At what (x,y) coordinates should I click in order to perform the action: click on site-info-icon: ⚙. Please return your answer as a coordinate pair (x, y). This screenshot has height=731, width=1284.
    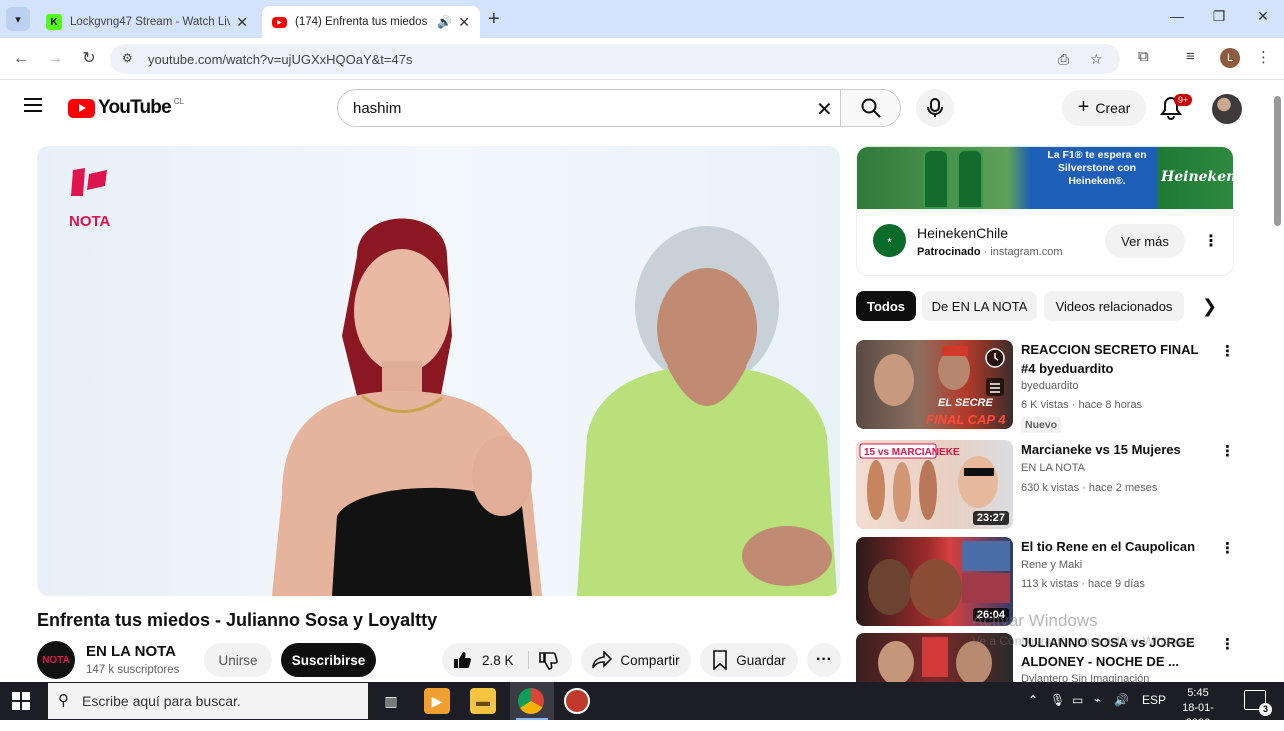
    Looking at the image, I should click on (127, 58).